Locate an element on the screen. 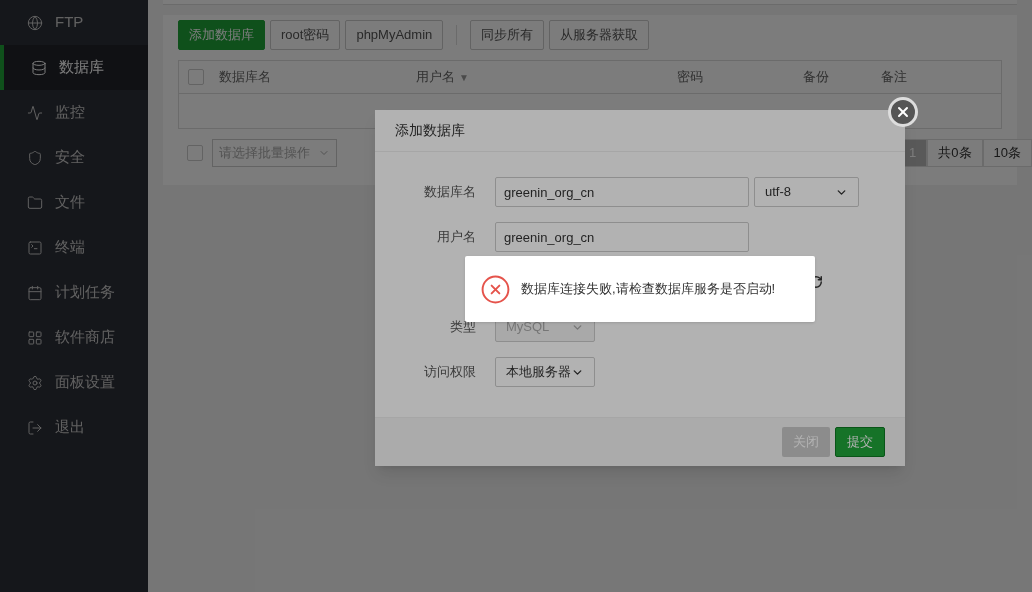 This screenshot has width=1032, height=592. sidebar-item: 文件 is located at coordinates (74, 202).